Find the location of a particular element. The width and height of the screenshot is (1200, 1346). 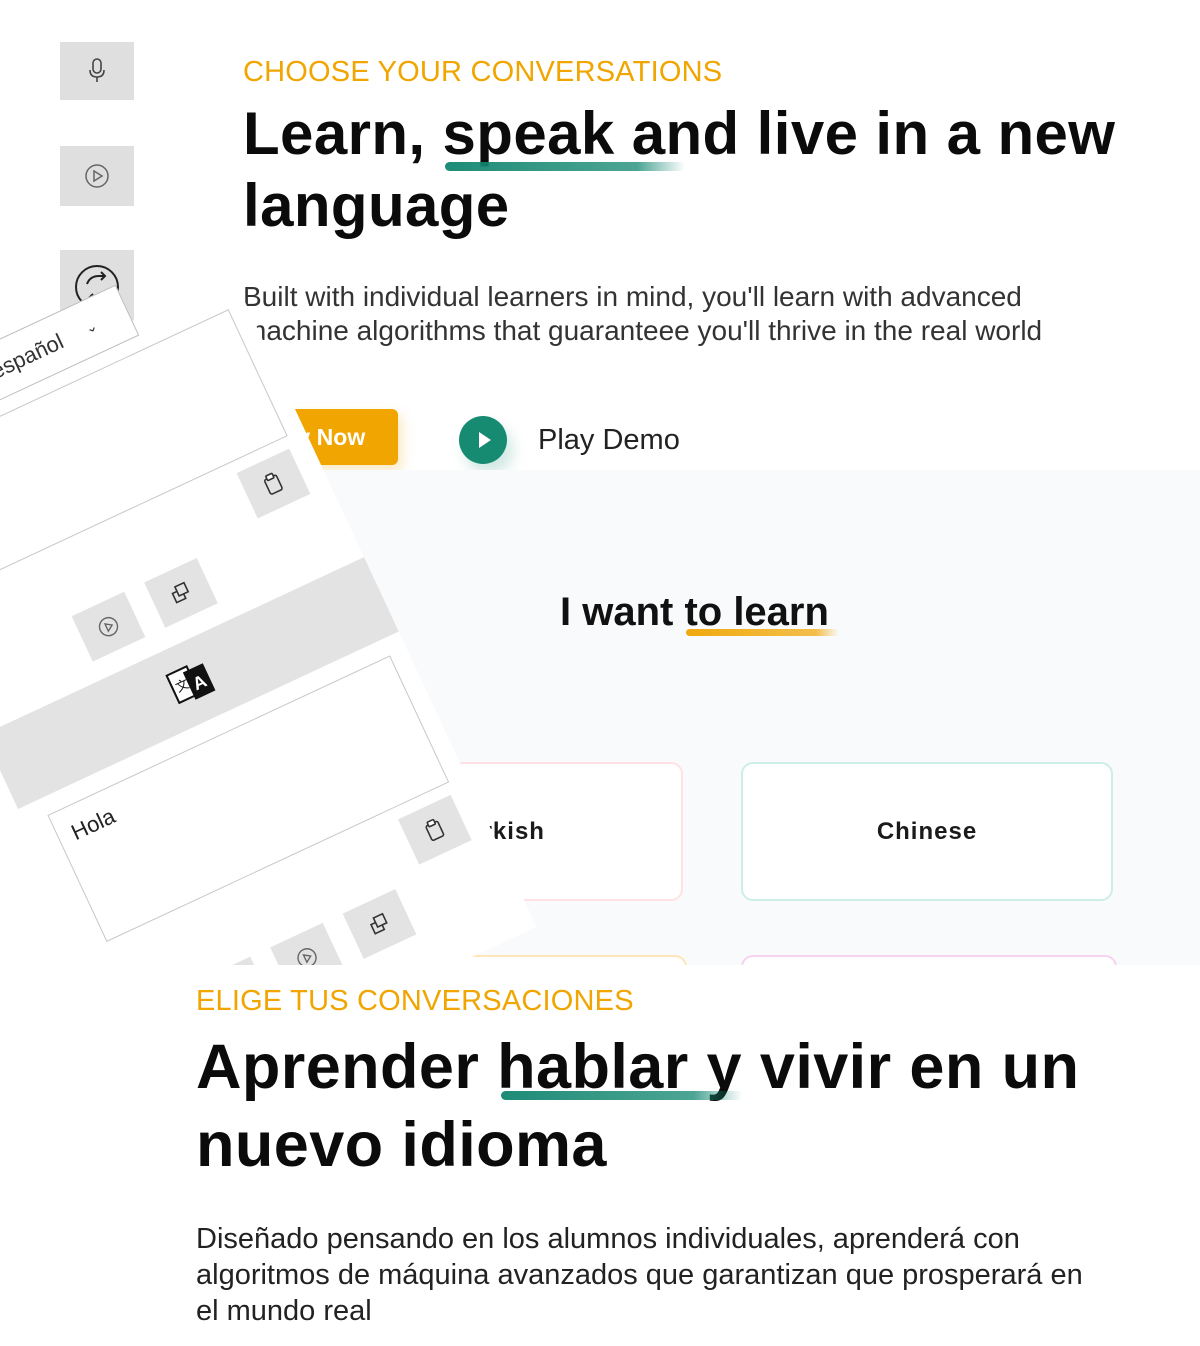

spanish-title-highlight: hablar y is located at coordinates (619, 1067).